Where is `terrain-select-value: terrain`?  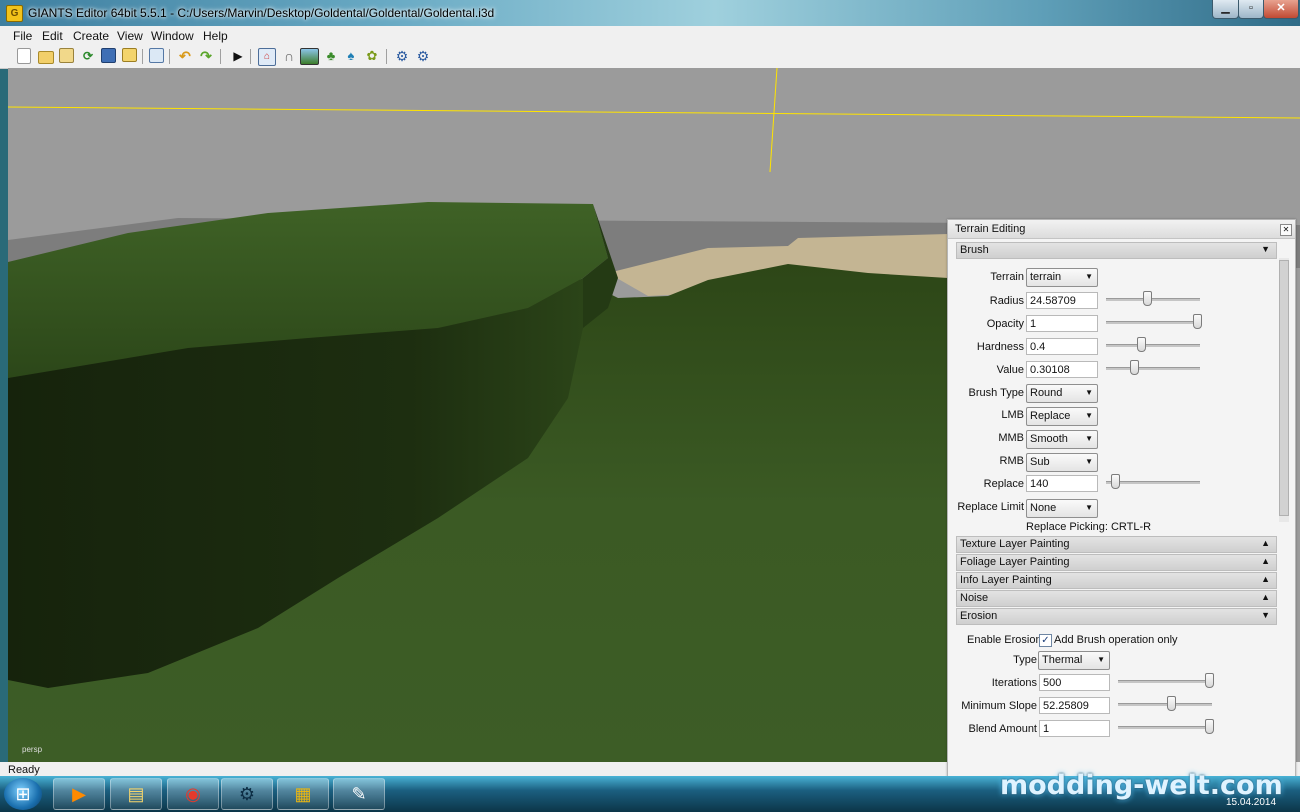
terrain-select-value: terrain is located at coordinates (1046, 277).